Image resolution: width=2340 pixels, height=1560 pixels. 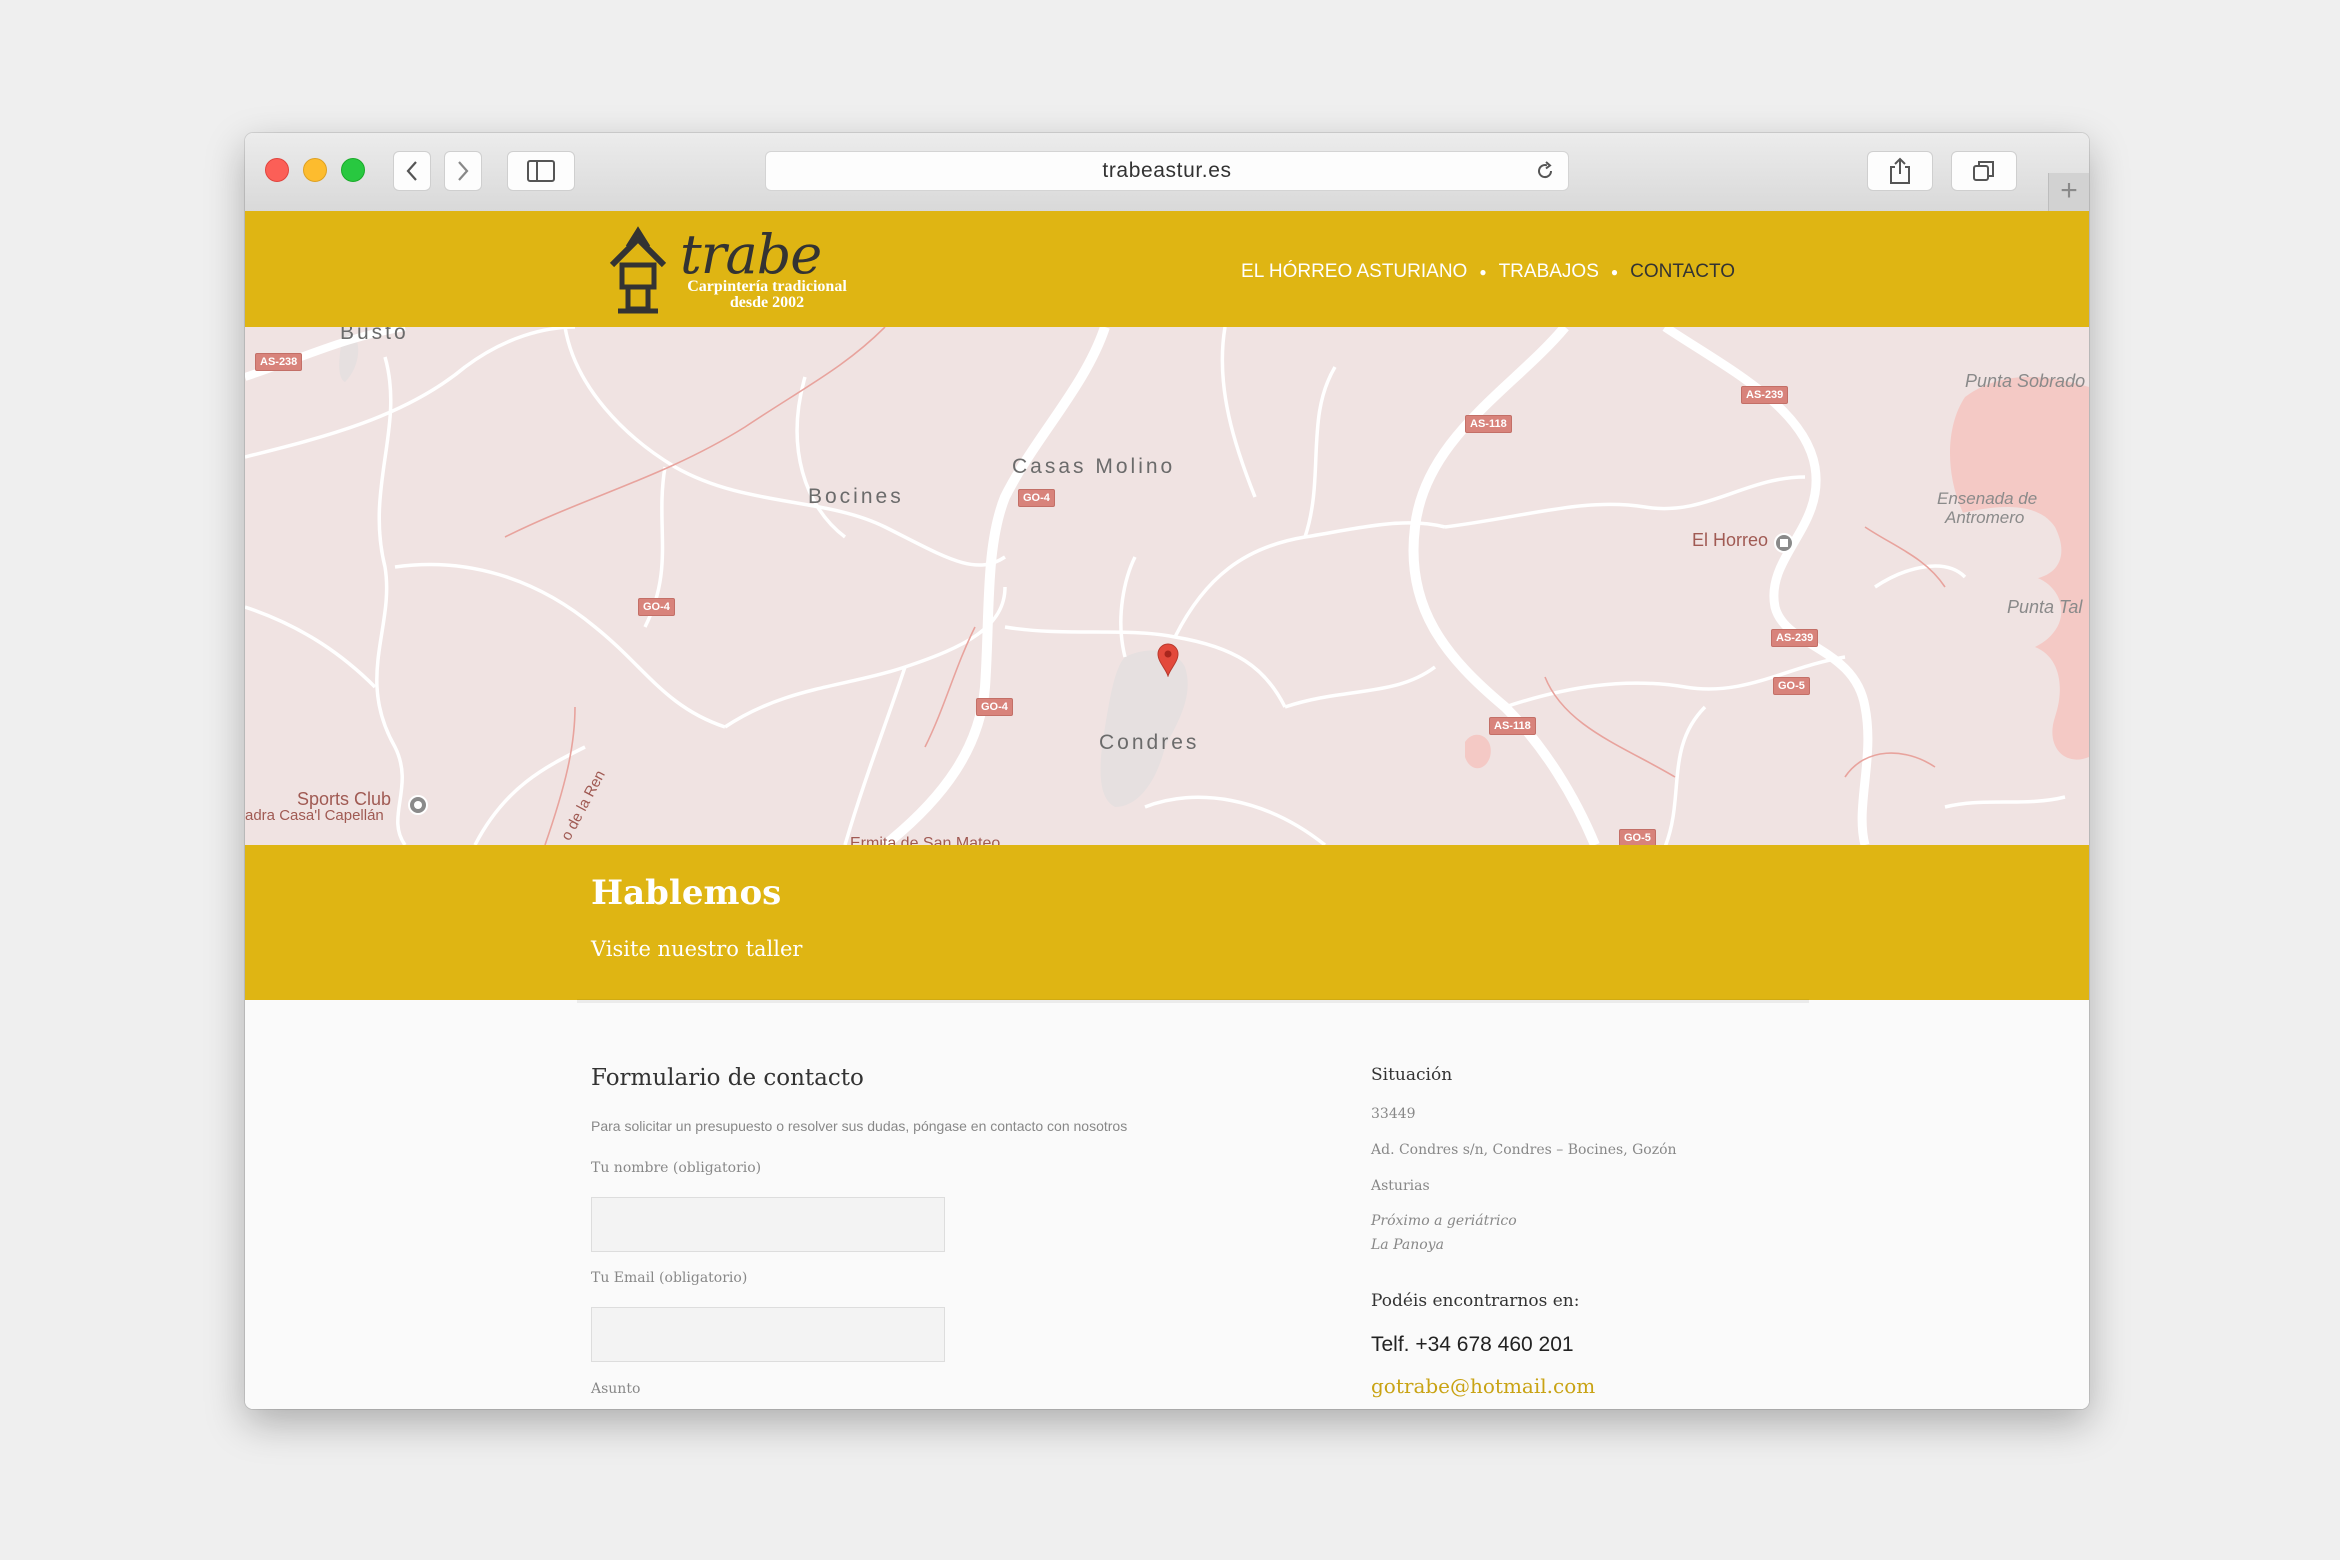 I want to click on map-pin-icon, so click(x=1168, y=660).